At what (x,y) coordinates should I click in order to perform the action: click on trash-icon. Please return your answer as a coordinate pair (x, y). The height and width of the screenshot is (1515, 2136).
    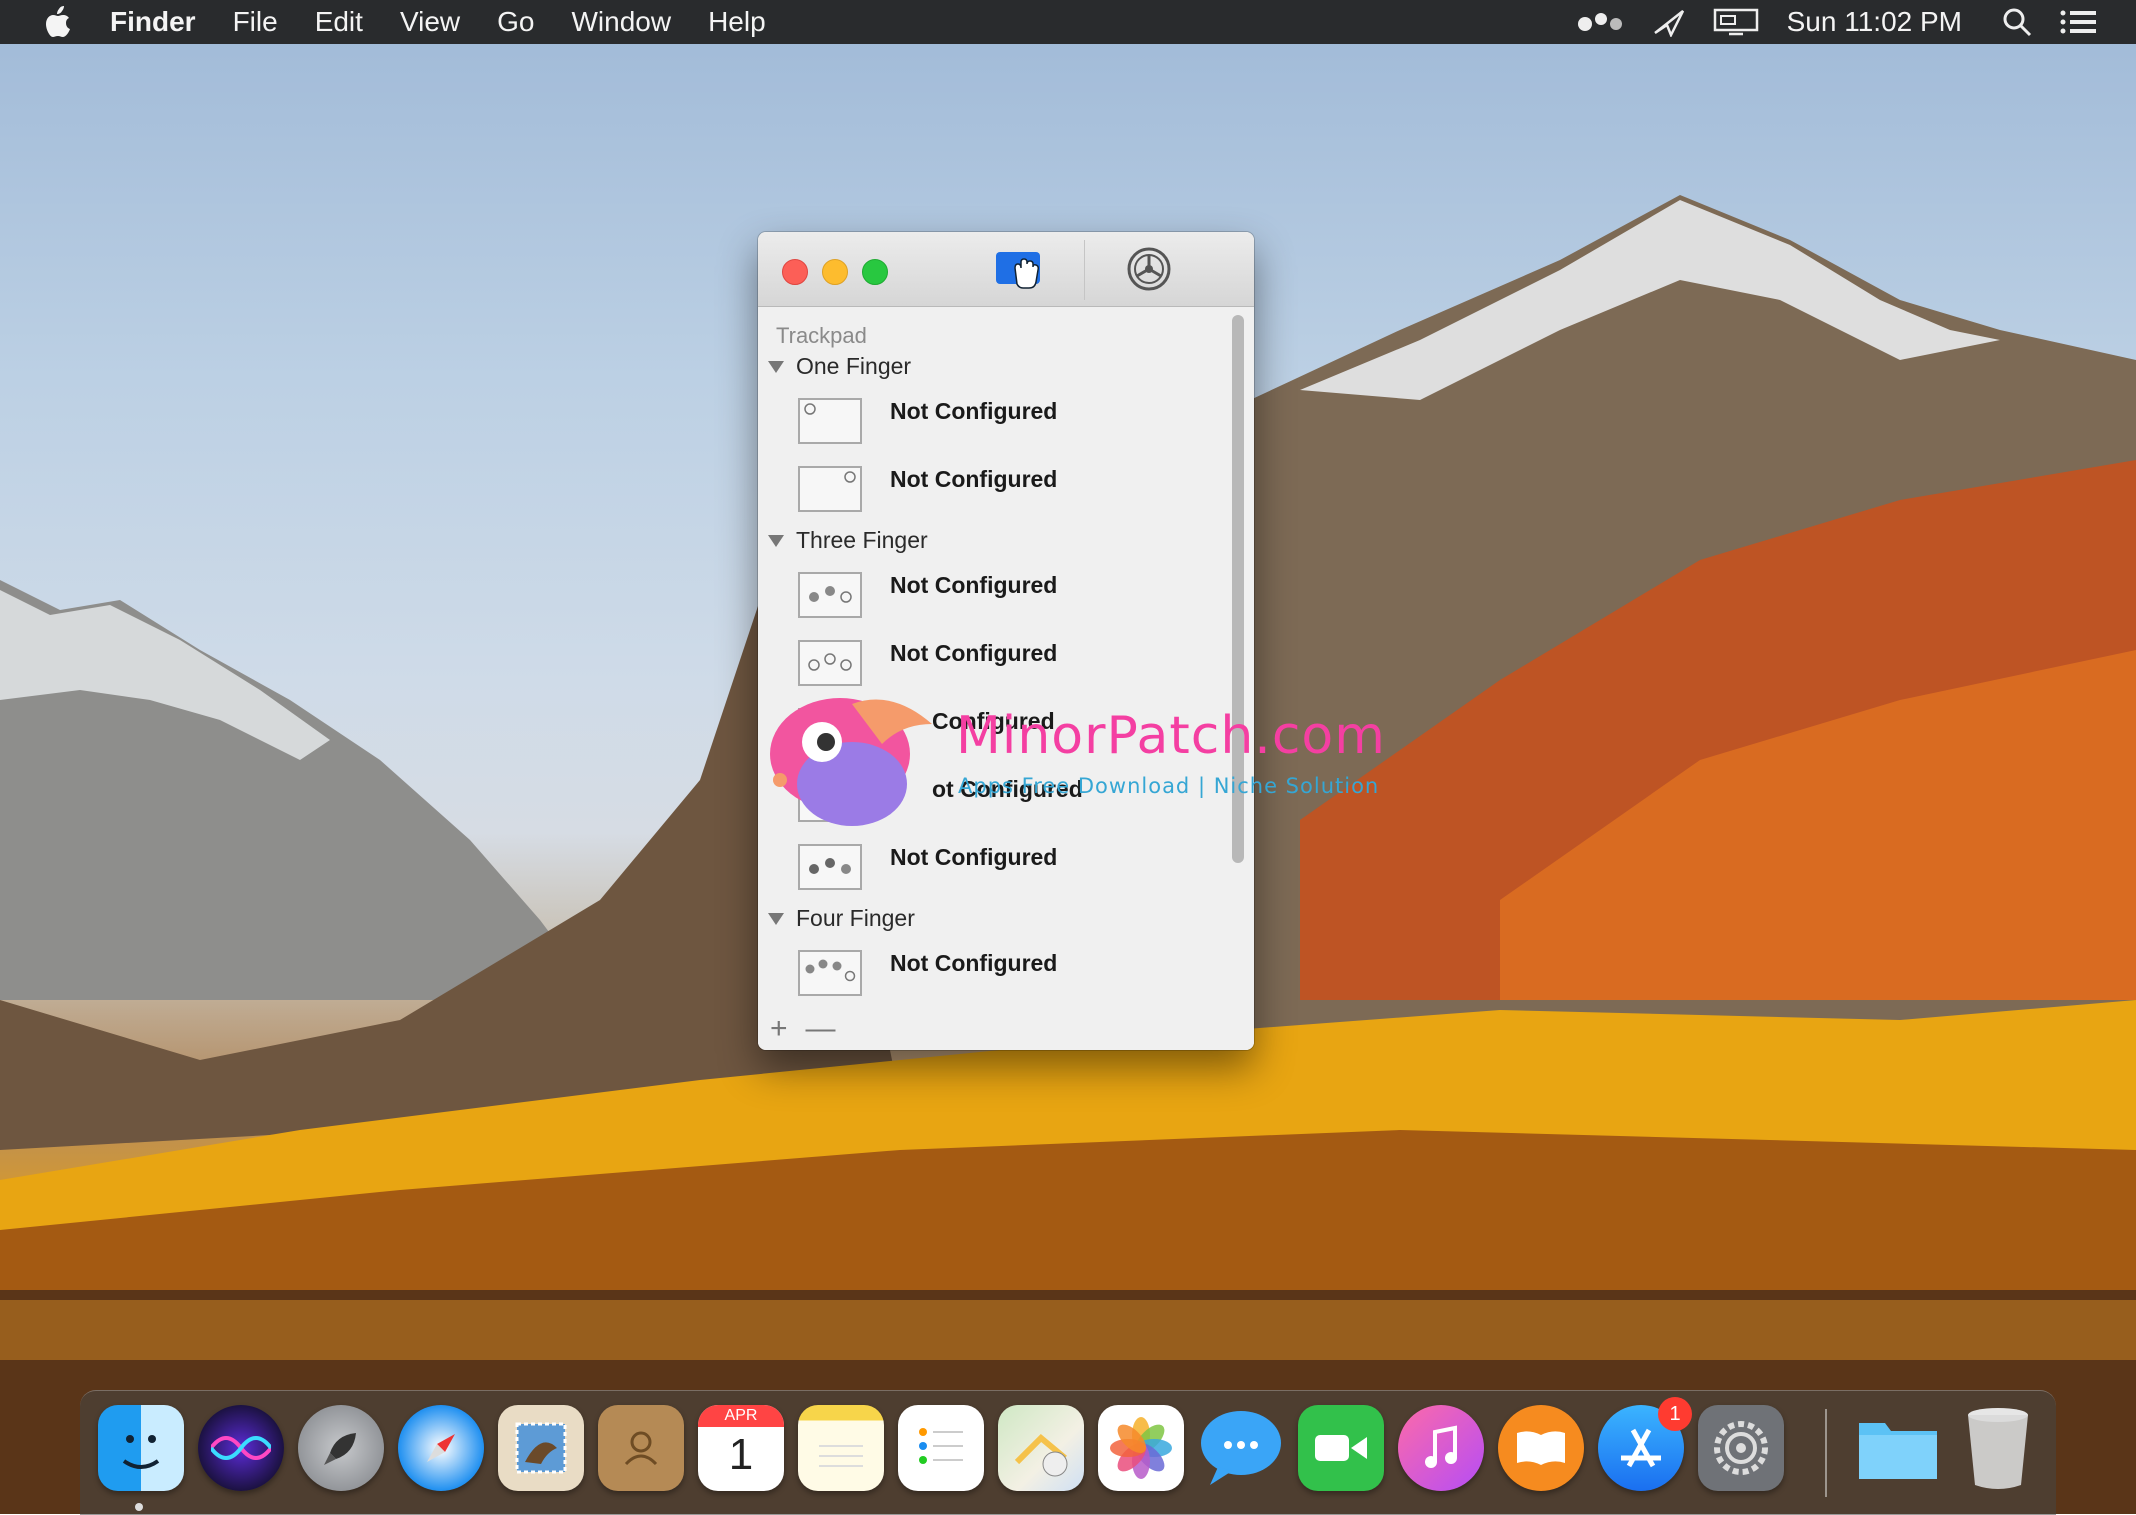
    Looking at the image, I should click on (1998, 1448).